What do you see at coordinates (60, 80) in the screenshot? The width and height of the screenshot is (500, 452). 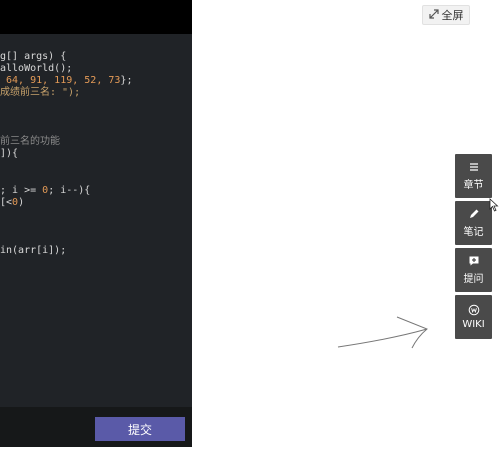 I see `code-token: 64, 91, 119, 52, 73` at bounding box center [60, 80].